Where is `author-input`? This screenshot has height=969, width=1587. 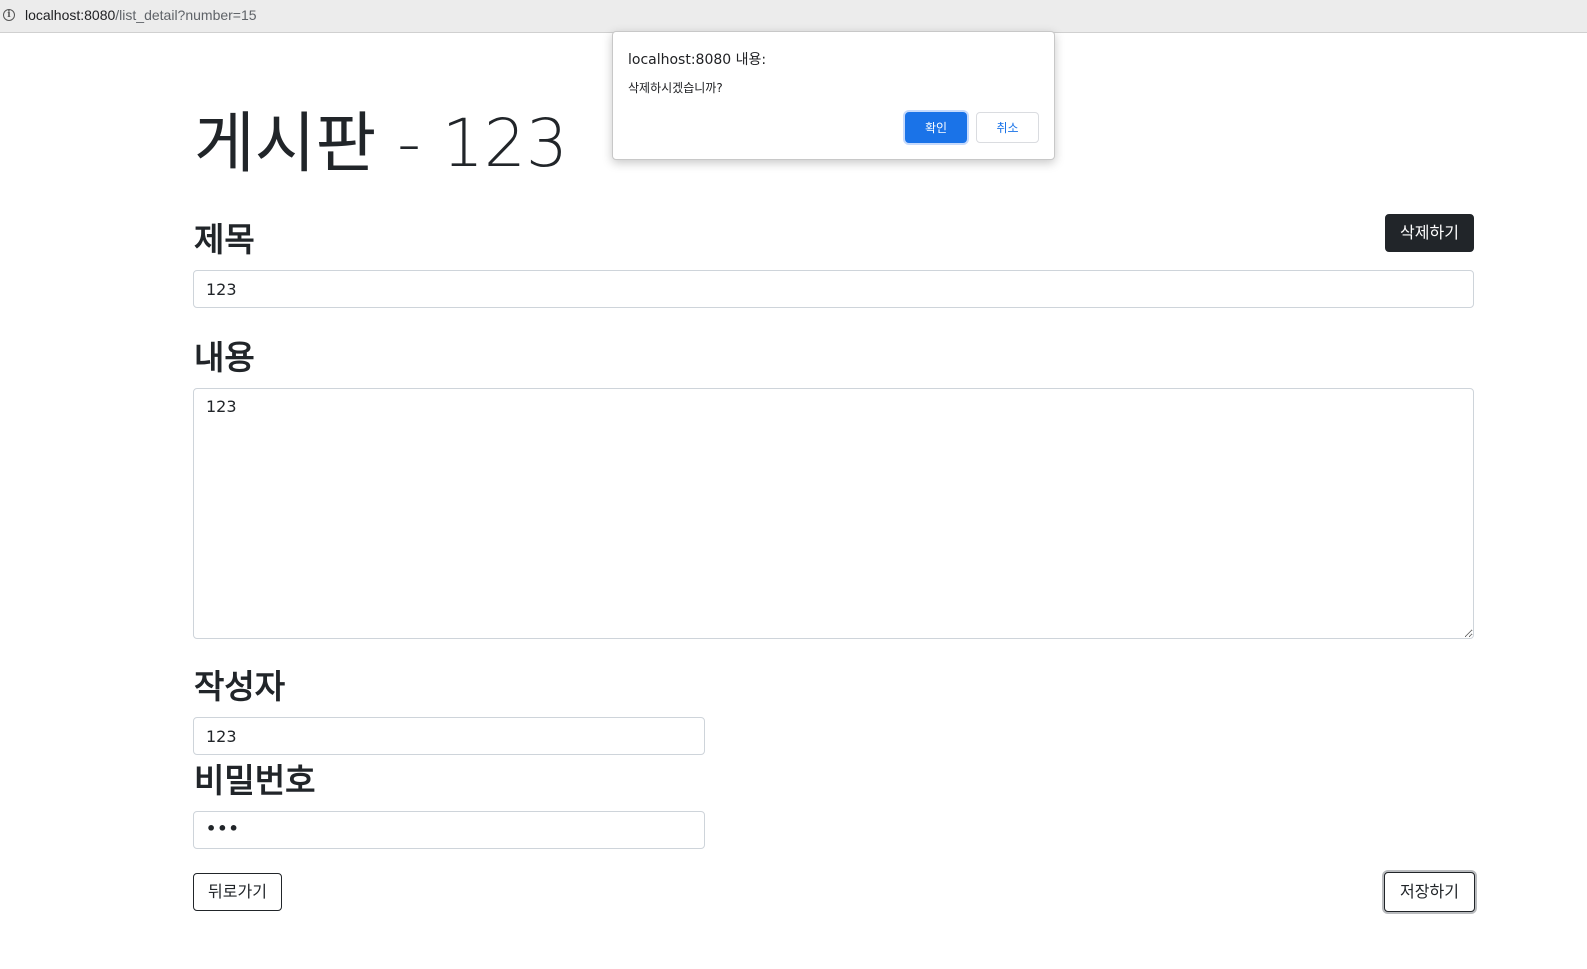 author-input is located at coordinates (449, 736).